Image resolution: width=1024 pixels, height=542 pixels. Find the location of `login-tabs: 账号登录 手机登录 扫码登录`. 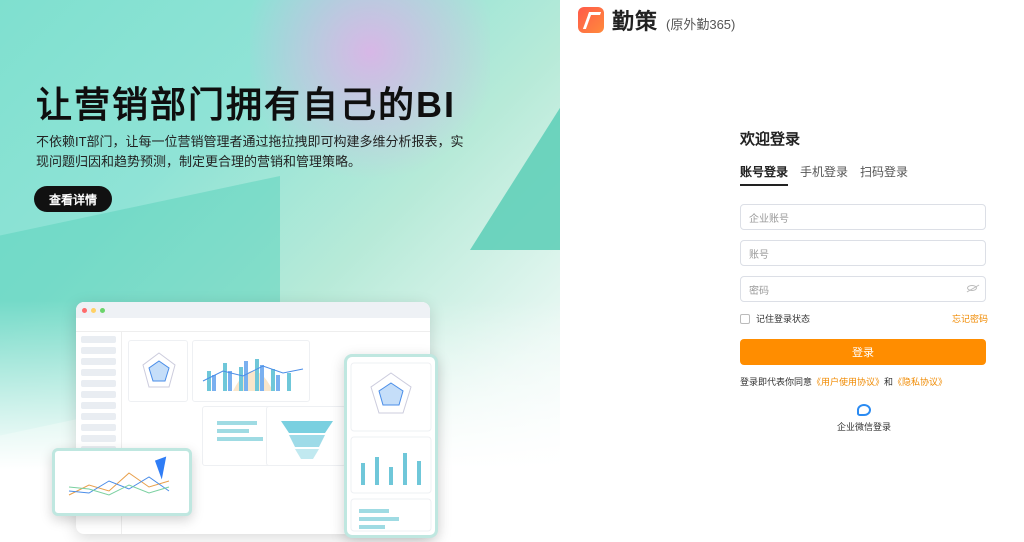

login-tabs: 账号登录 手机登录 扫码登录 is located at coordinates (864, 174).